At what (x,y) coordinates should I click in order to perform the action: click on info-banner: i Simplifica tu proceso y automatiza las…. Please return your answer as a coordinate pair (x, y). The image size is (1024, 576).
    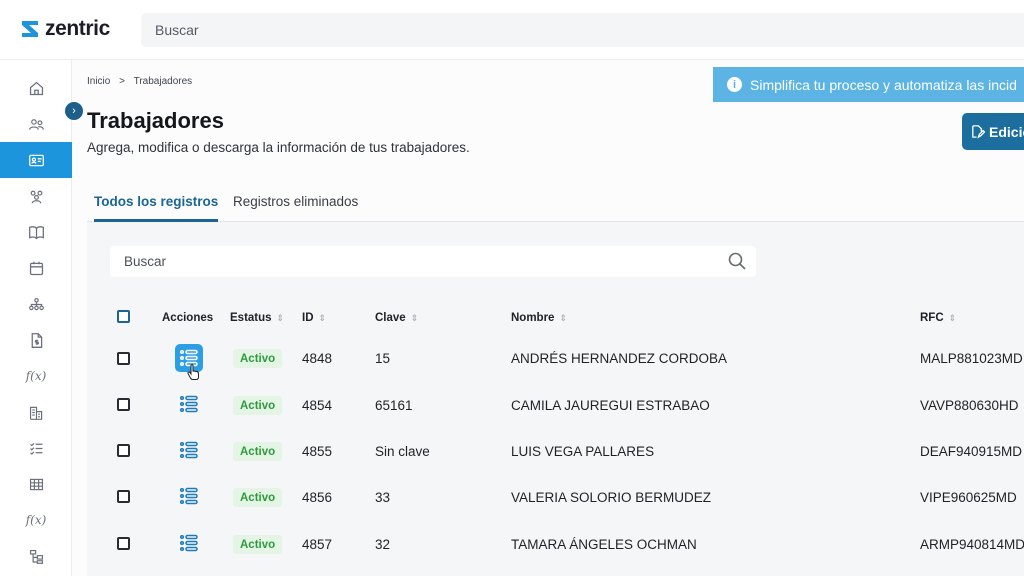
    Looking at the image, I should click on (868, 84).